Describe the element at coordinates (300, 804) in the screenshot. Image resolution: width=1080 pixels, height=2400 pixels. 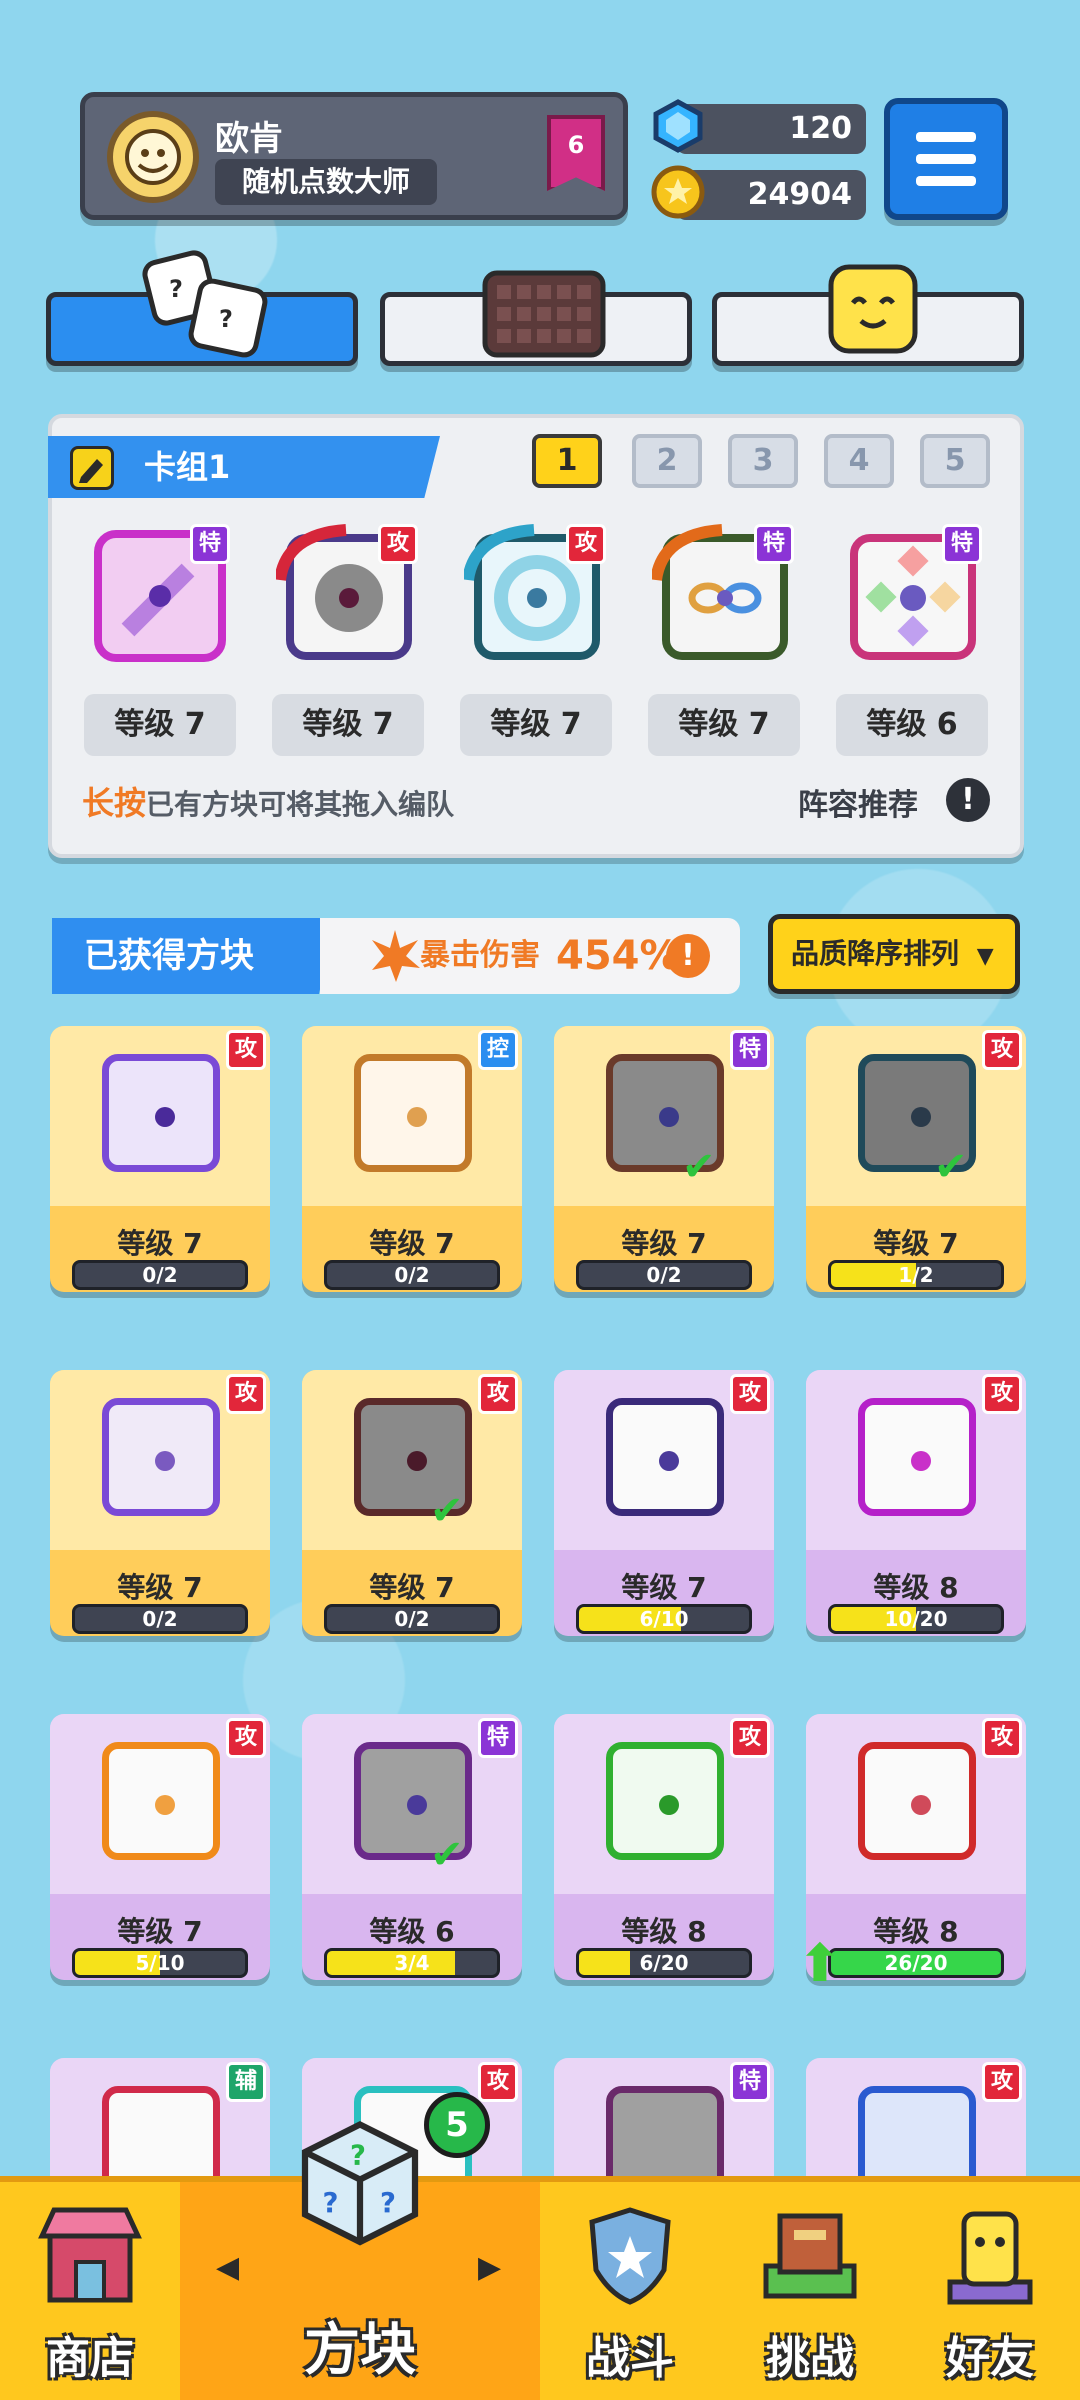
I see `hint-text: 已有方块可将其拖入编队` at that location.